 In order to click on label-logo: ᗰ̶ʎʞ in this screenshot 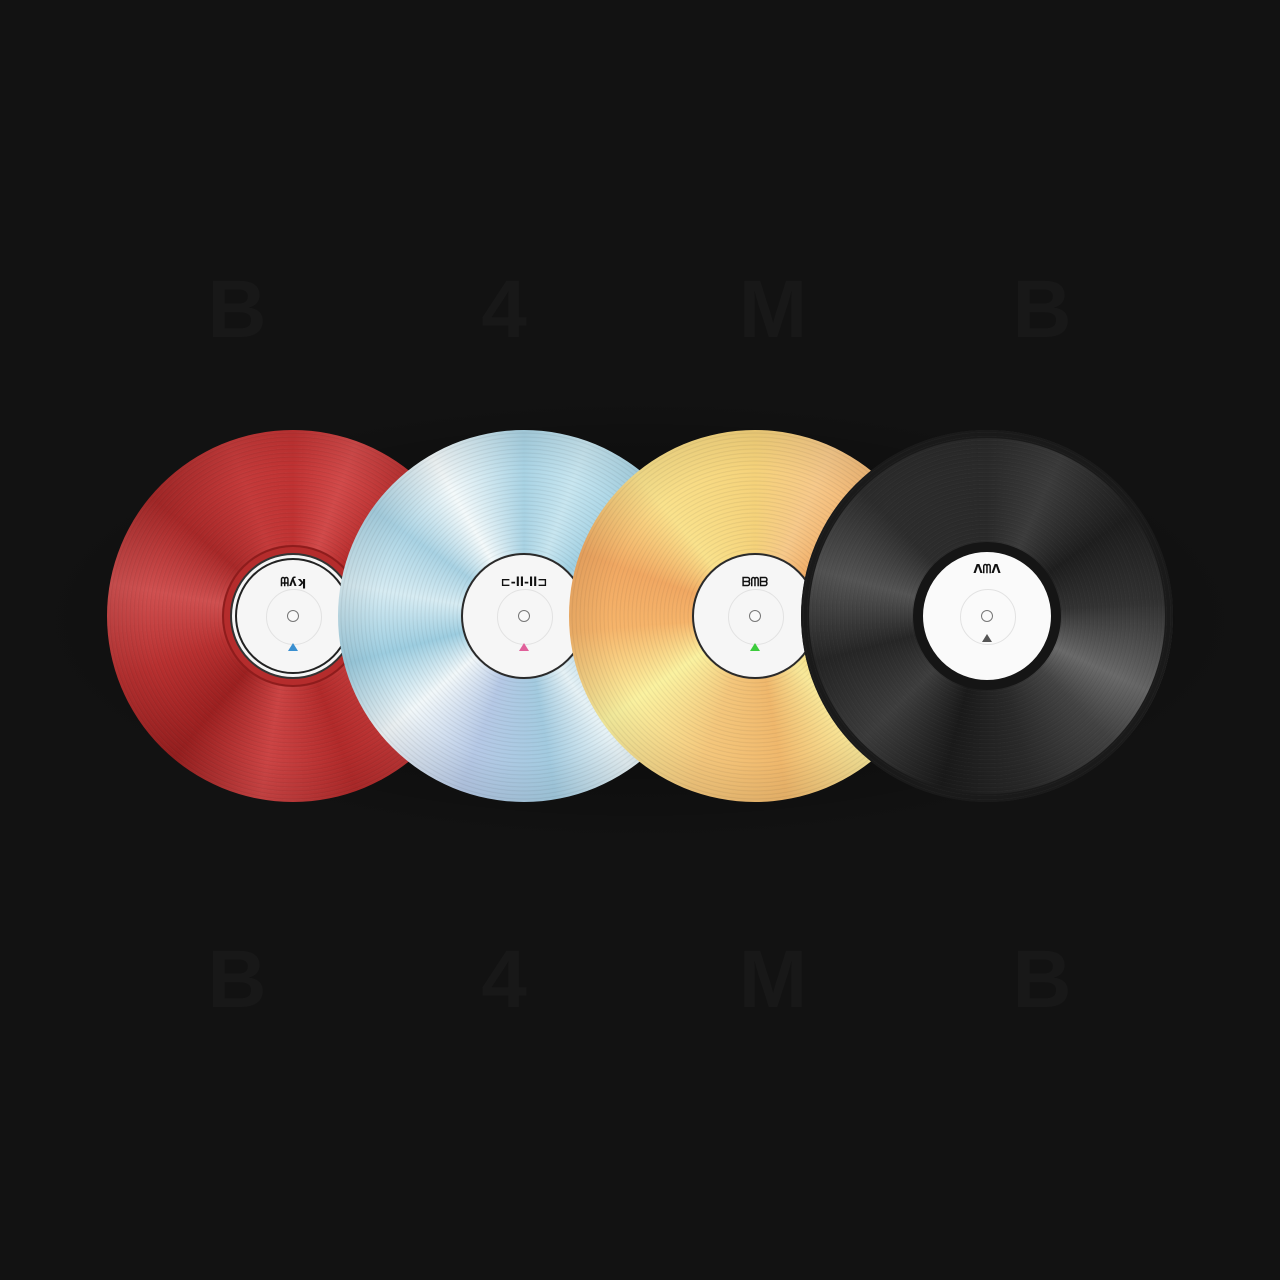, I will do `click(293, 582)`.